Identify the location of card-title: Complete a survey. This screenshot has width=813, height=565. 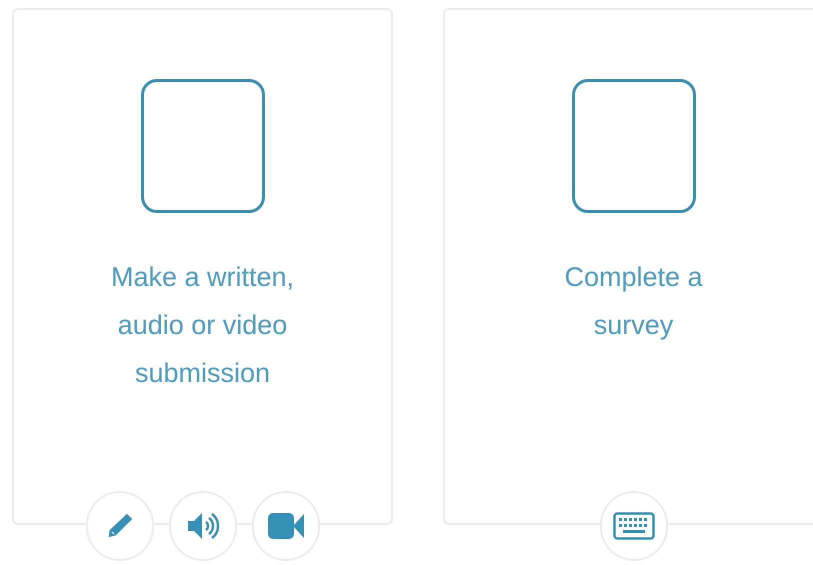
(633, 301).